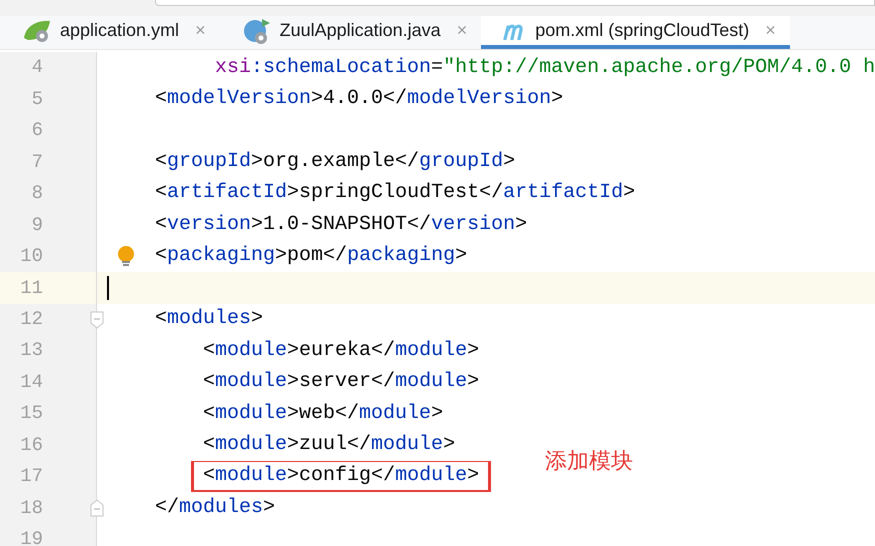 The image size is (875, 546). What do you see at coordinates (31, 351) in the screenshot?
I see `line-number: 13` at bounding box center [31, 351].